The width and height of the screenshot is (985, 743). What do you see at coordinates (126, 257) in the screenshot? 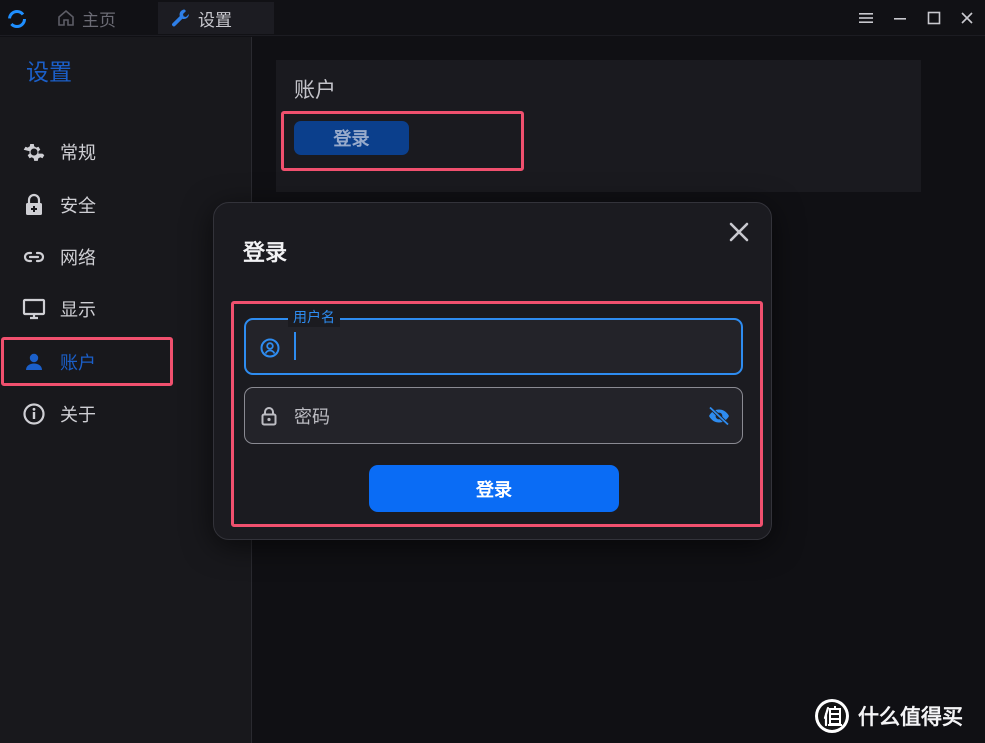
I see `sidebar-item-network: 网络` at bounding box center [126, 257].